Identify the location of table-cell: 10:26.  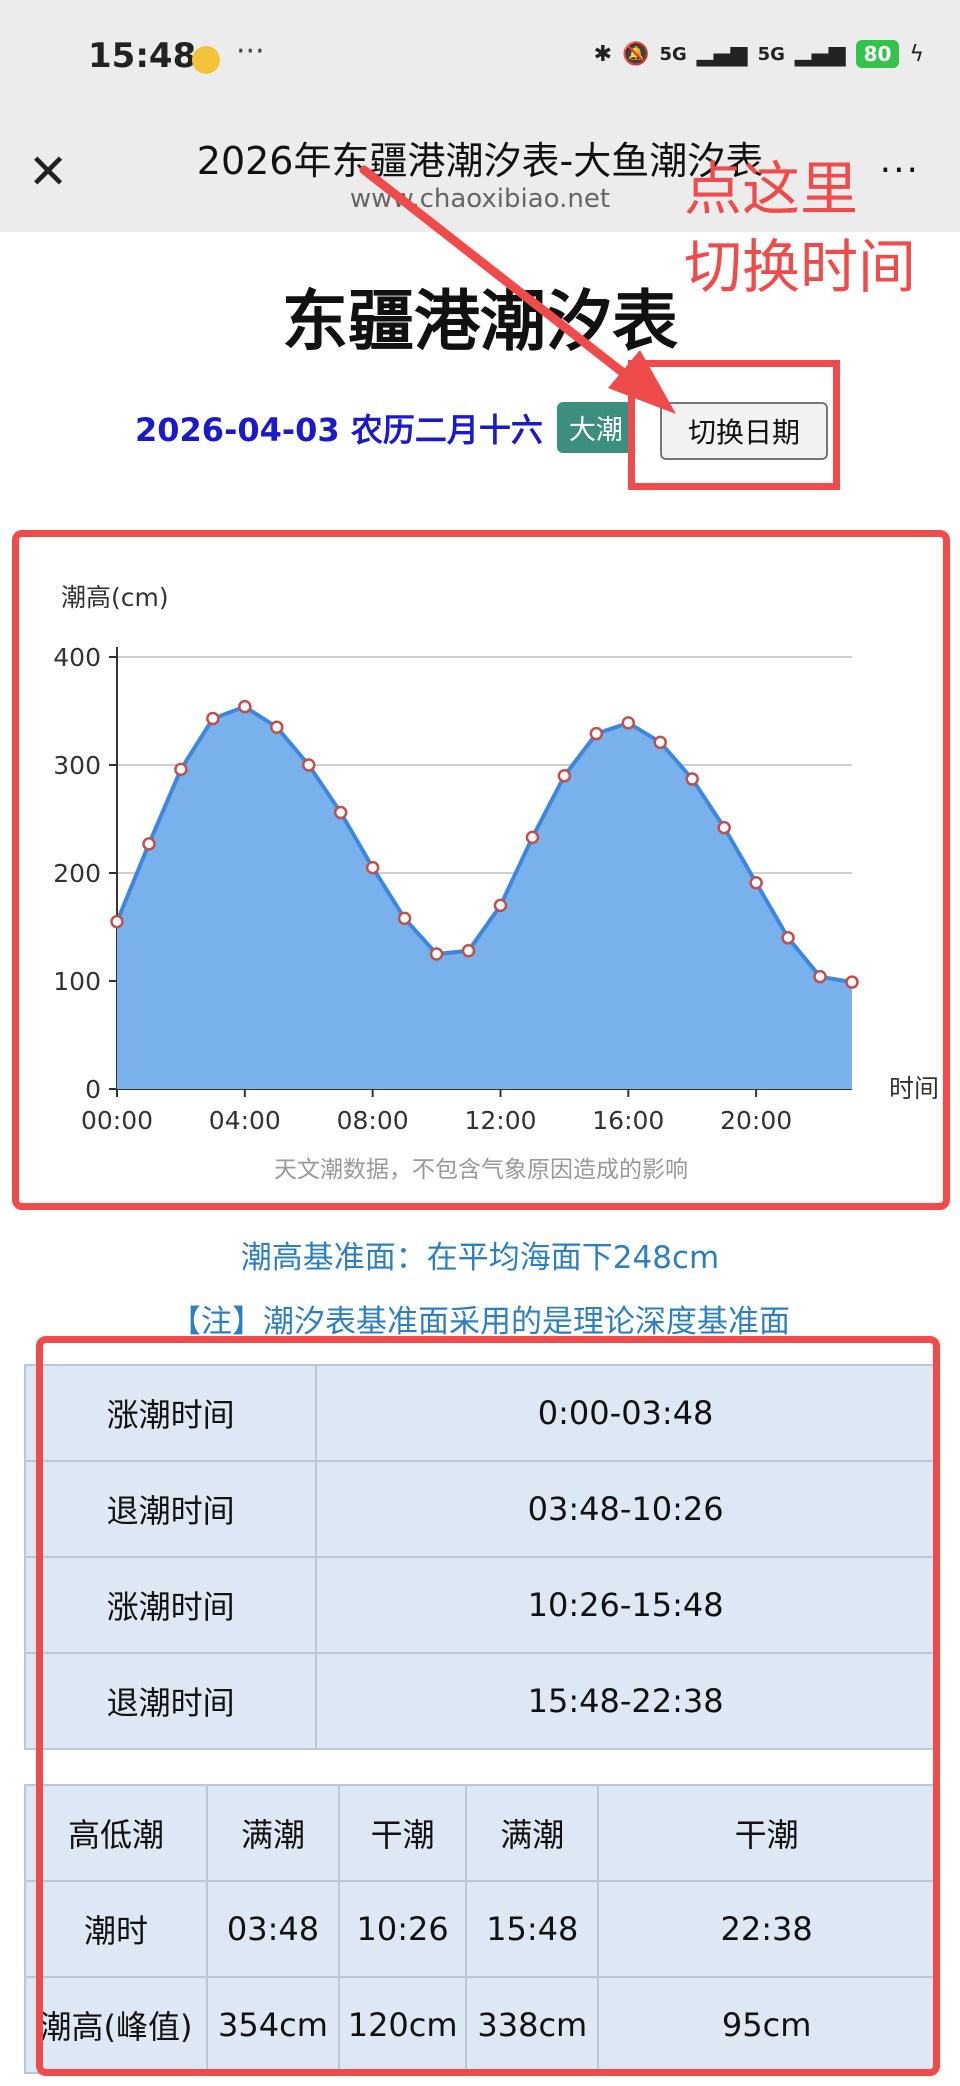
(402, 1929).